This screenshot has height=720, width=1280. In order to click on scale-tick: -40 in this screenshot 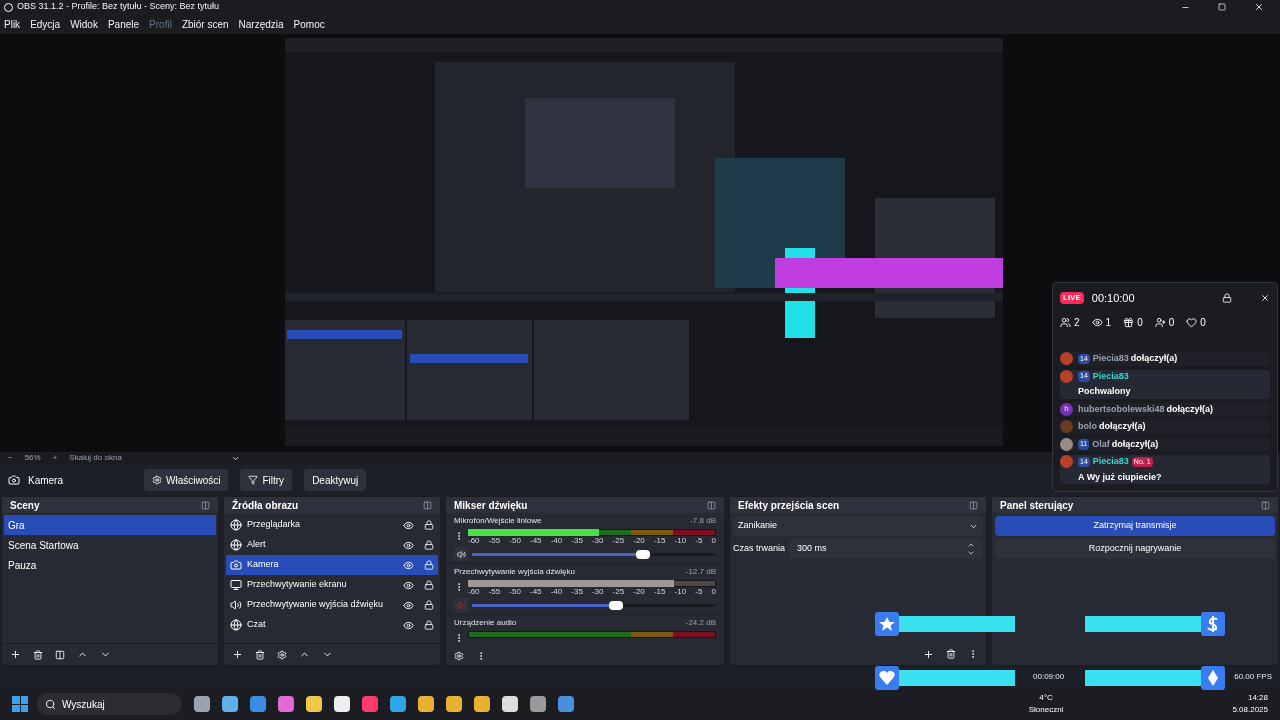, I will do `click(556, 541)`.